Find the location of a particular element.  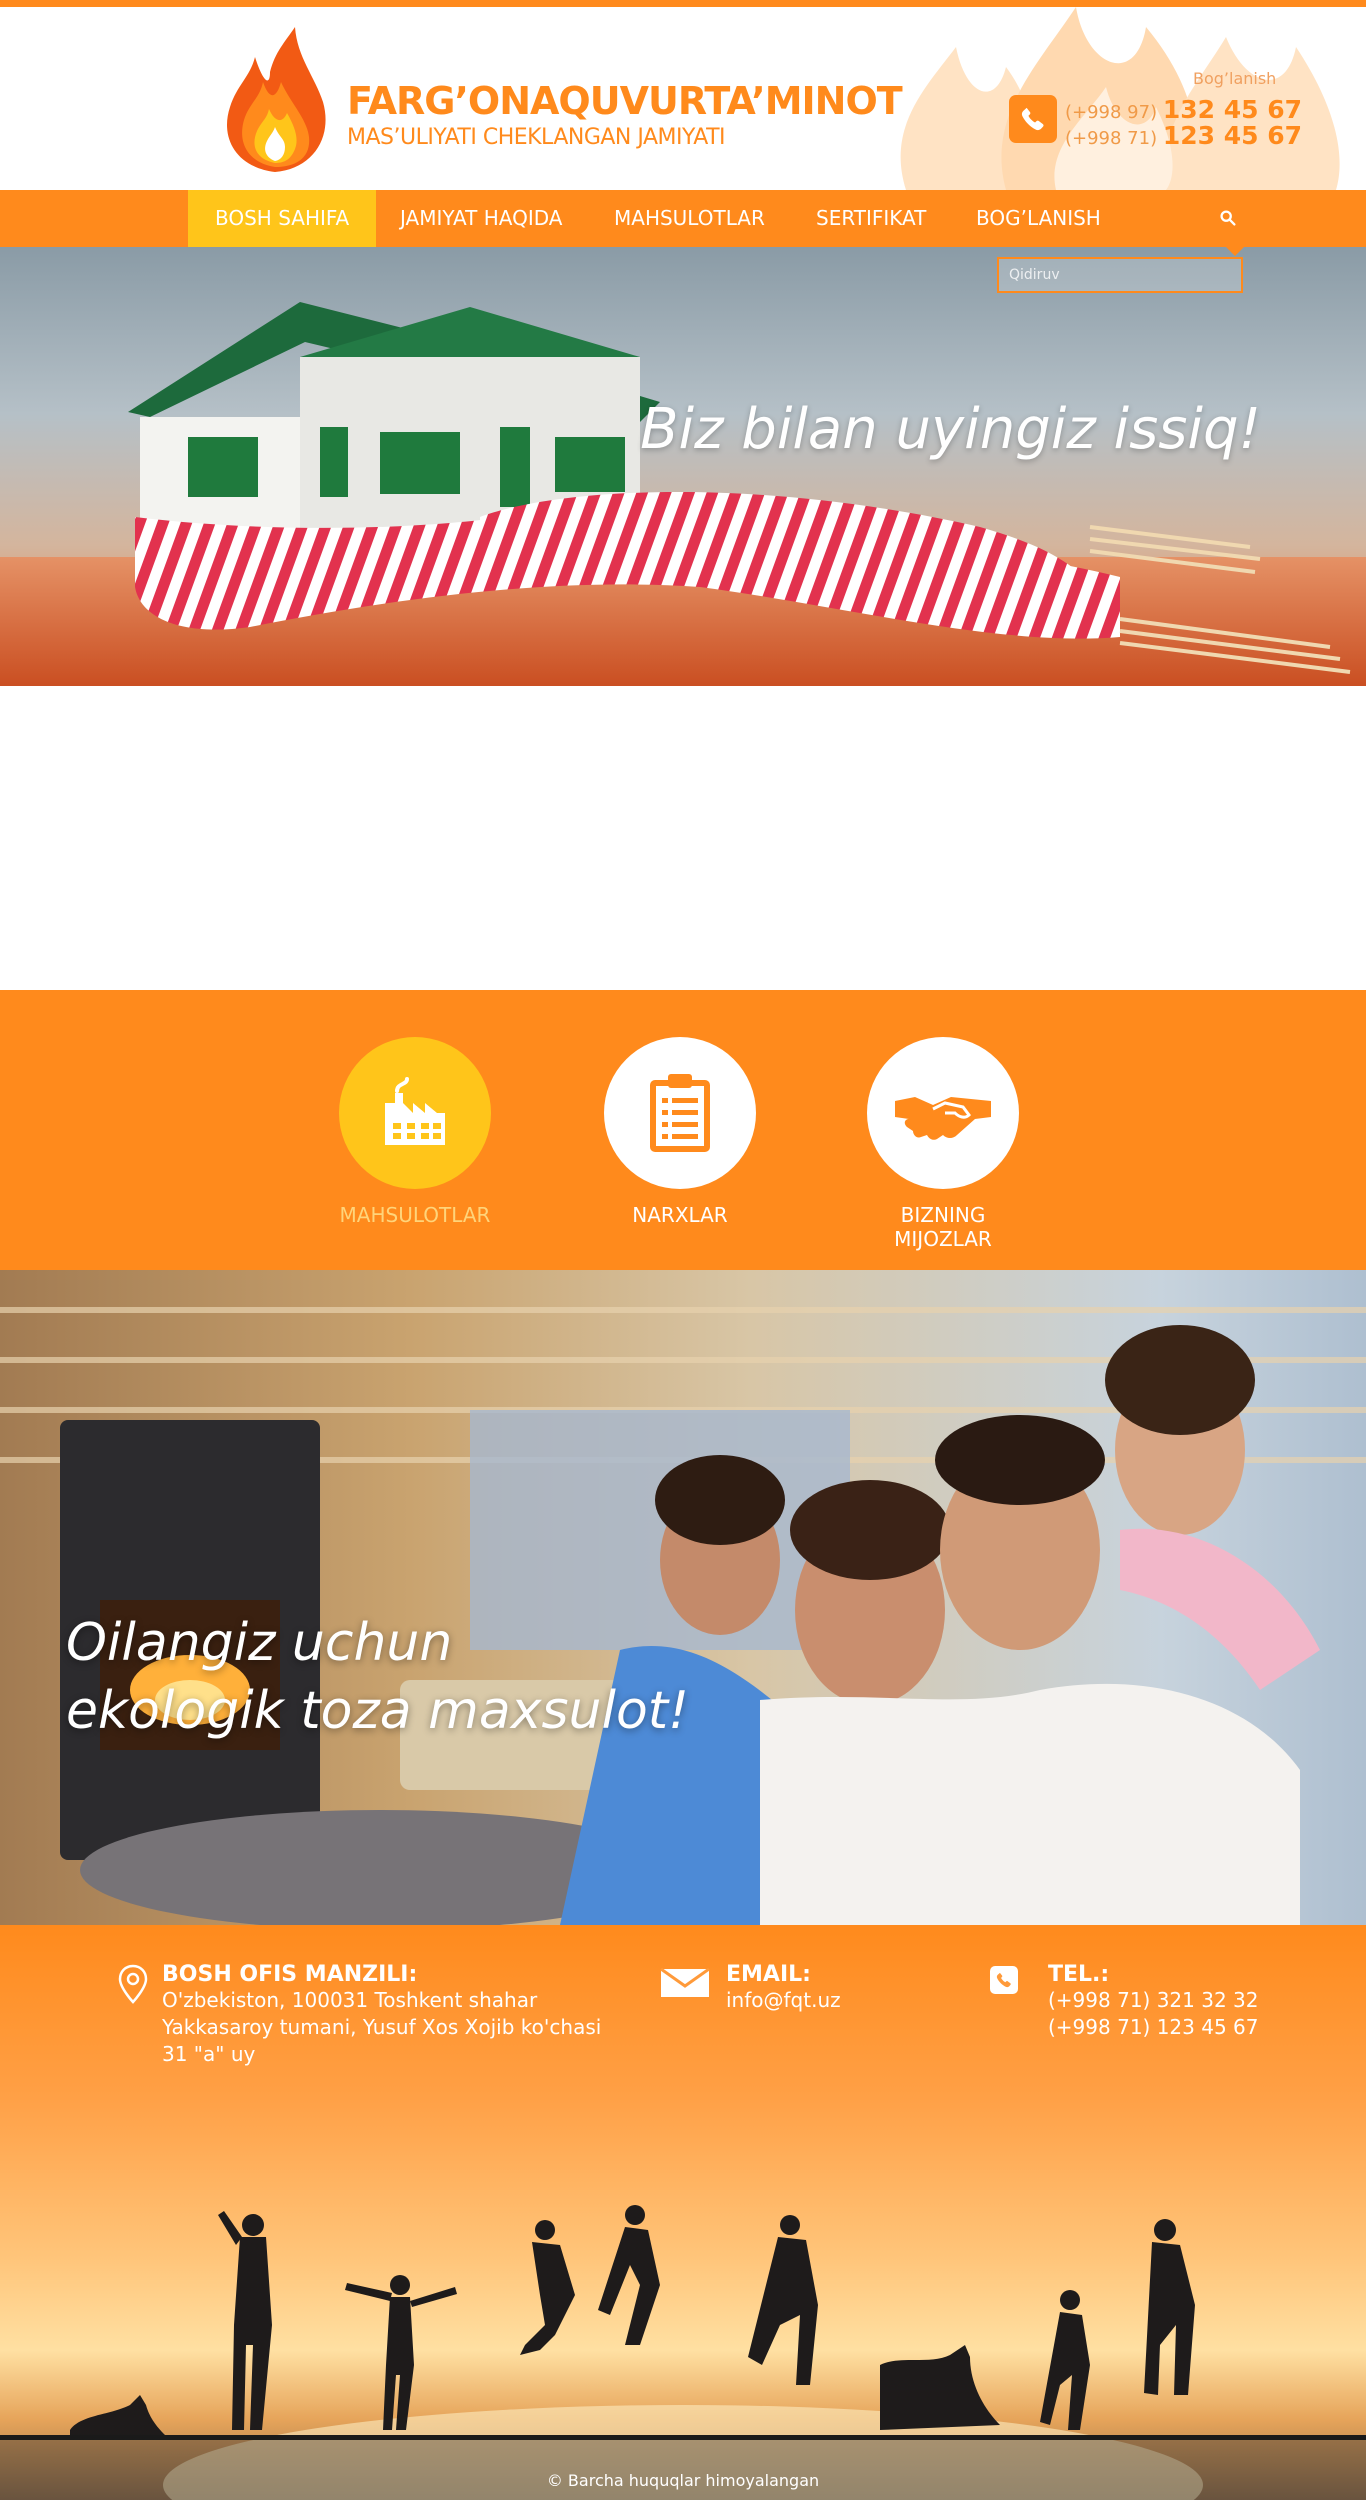

address-line: O'zbekiston, 100031 Toshkent shahar is located at coordinates (350, 2000).